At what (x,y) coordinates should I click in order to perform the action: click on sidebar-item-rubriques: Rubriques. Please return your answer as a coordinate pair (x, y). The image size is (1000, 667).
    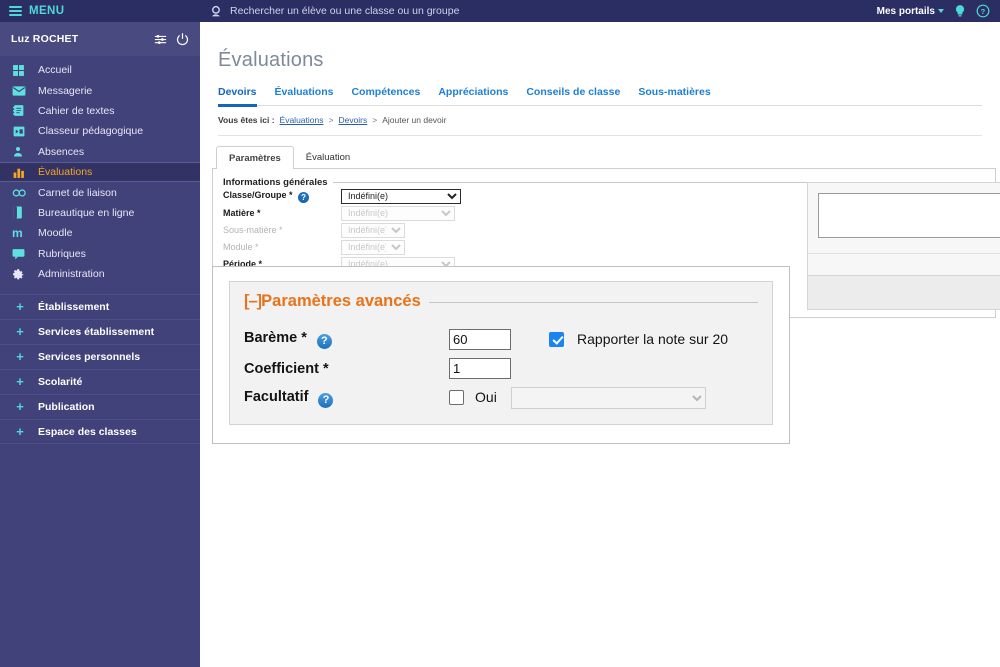
    Looking at the image, I should click on (100, 254).